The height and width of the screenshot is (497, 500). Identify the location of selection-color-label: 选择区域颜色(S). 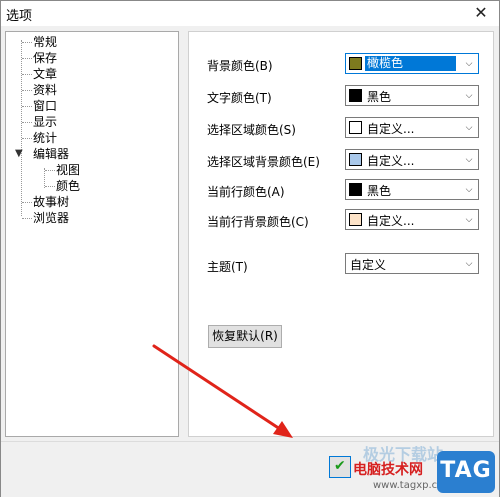
(251, 130).